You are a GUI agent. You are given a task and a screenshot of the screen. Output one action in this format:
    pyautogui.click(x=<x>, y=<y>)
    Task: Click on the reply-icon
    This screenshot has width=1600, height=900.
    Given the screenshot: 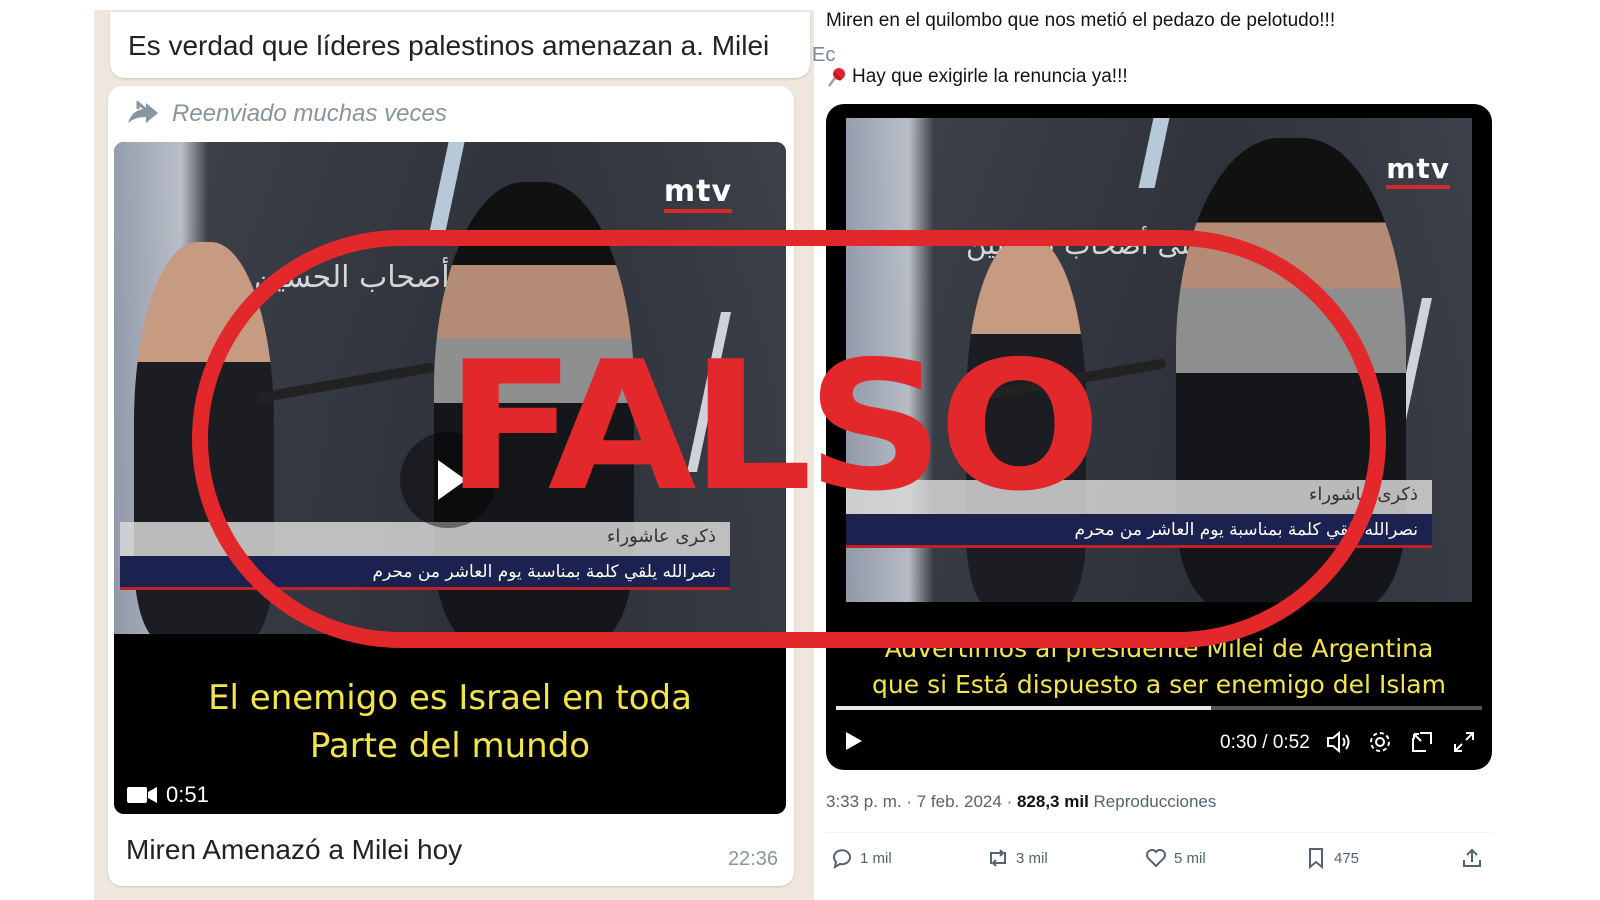 What is the action you would take?
    pyautogui.click(x=842, y=859)
    